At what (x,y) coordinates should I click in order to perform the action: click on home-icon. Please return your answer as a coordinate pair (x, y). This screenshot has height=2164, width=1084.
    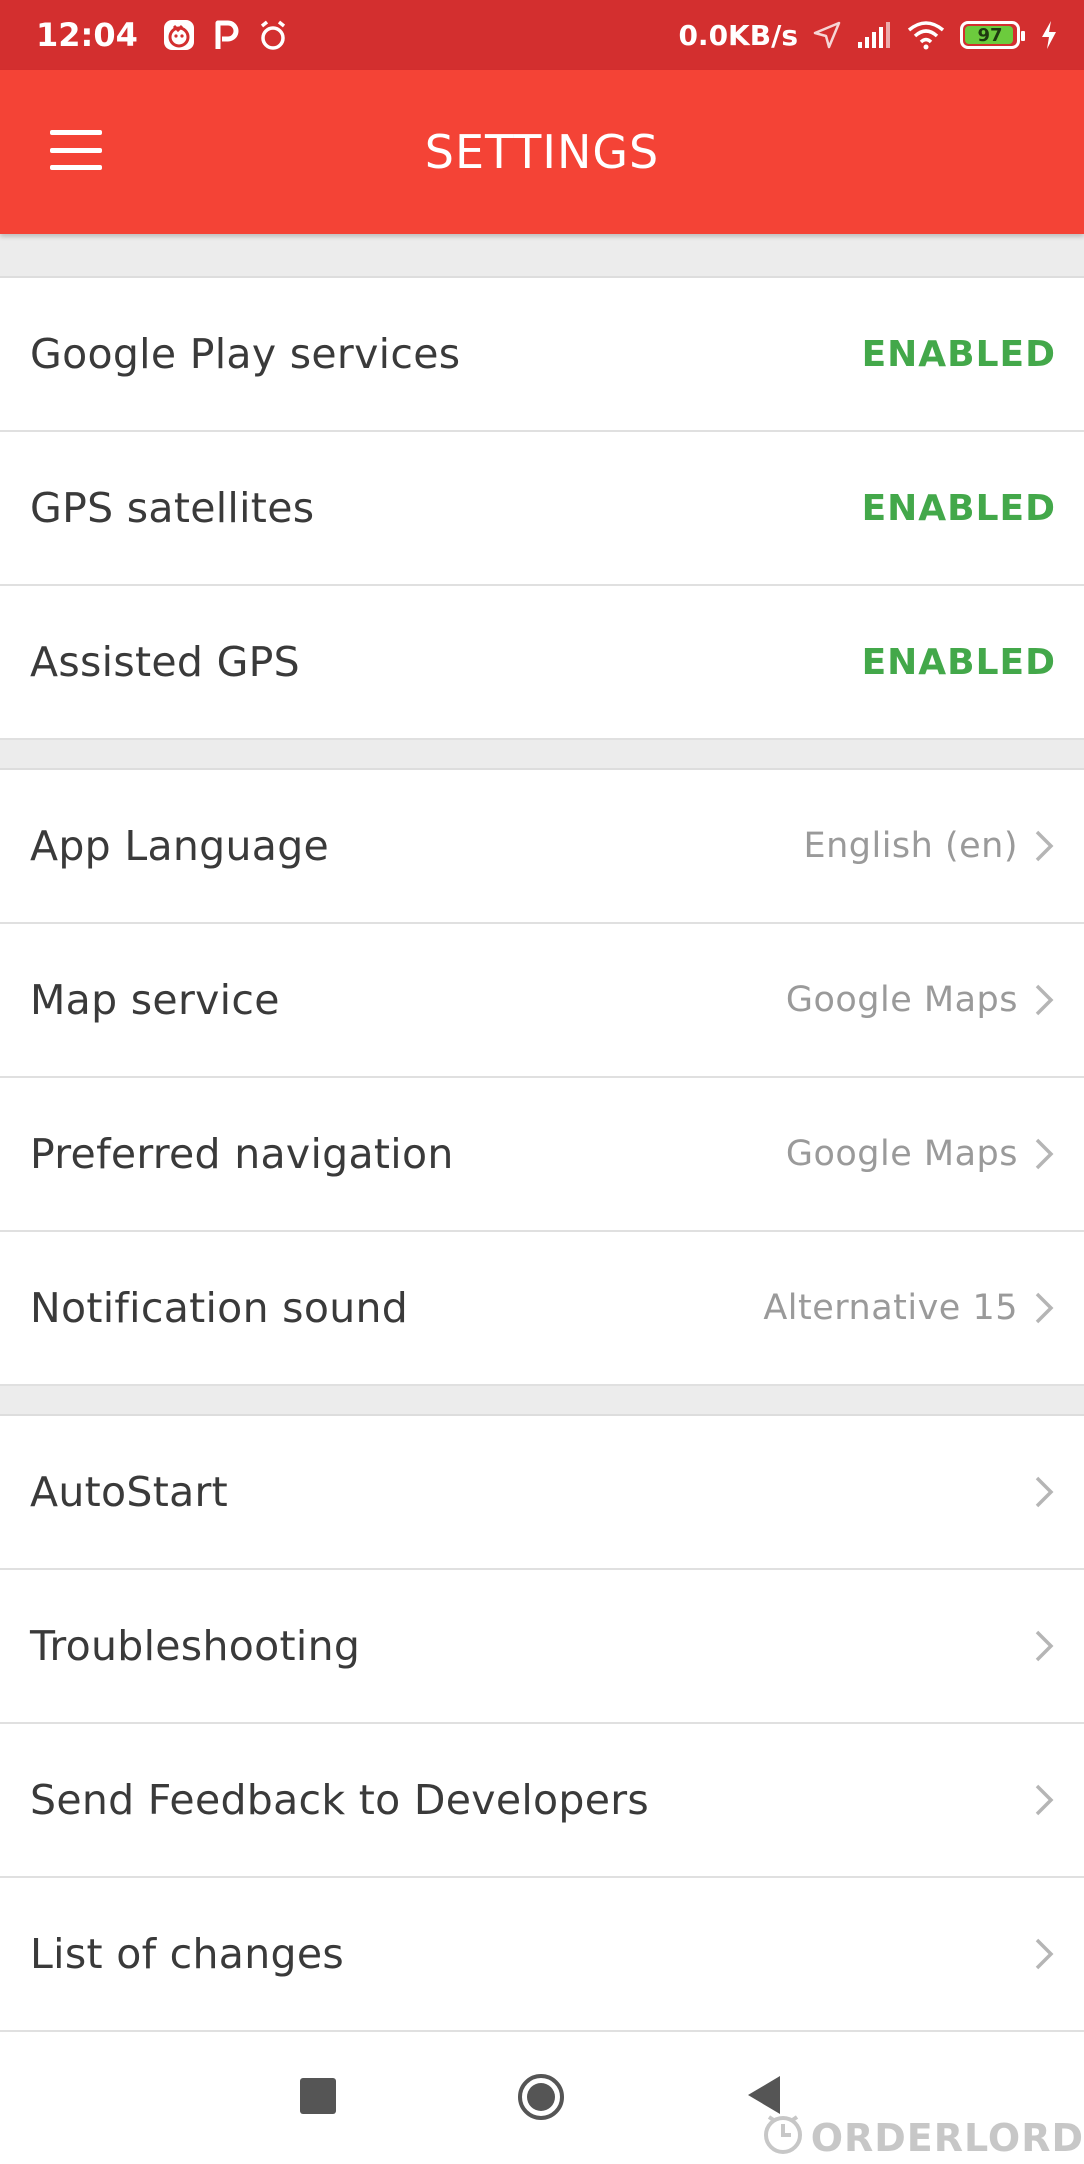
    Looking at the image, I should click on (541, 2097).